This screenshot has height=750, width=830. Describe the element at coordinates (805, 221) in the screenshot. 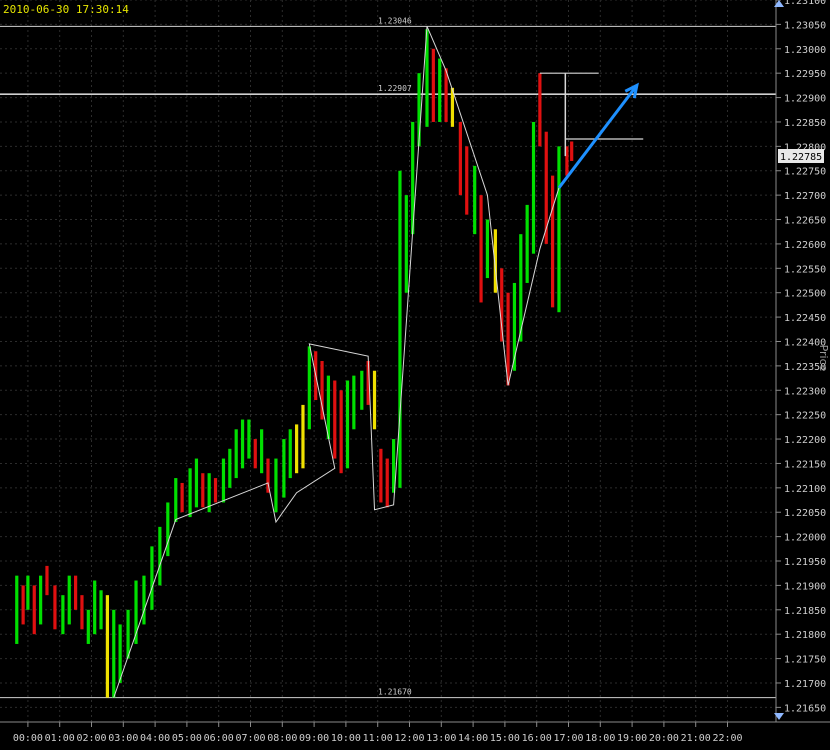

I see `y-tick-label: 1.22650` at that location.